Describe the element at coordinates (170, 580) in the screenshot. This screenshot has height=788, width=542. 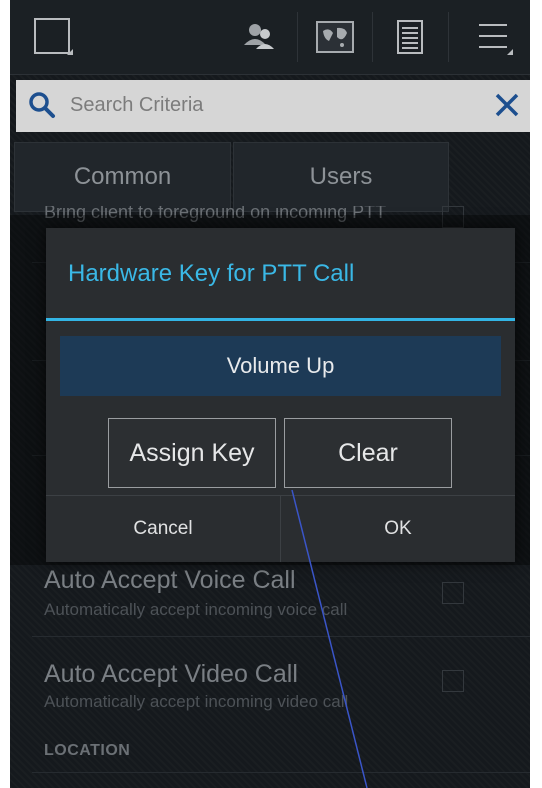
I see `setting-title: Auto Accept Voice Call` at that location.